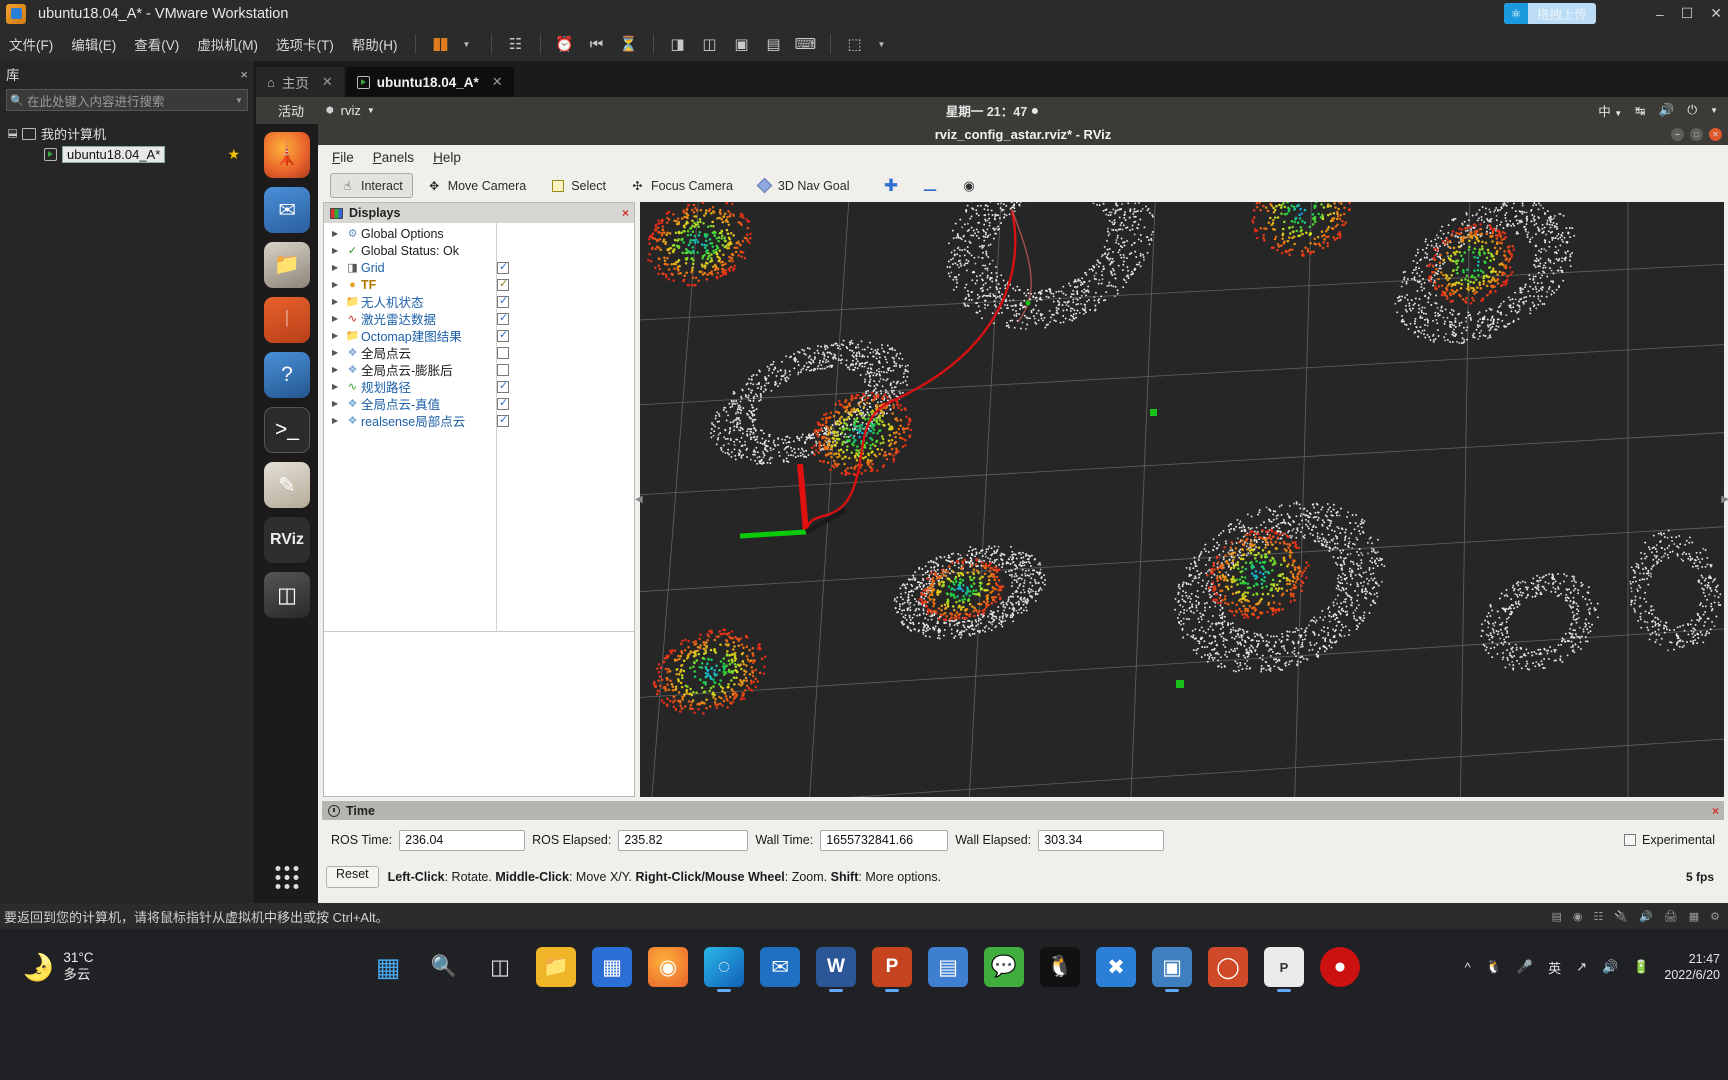 The image size is (1728, 1080). I want to click on rviz-menu-panels: Panels, so click(393, 157).